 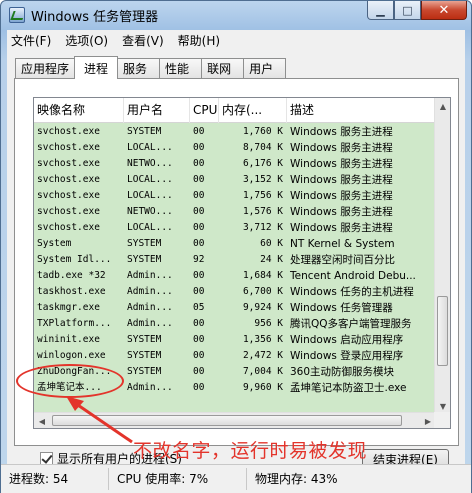 I want to click on vertical-scrollbar: ▲ ▼, so click(x=442, y=256).